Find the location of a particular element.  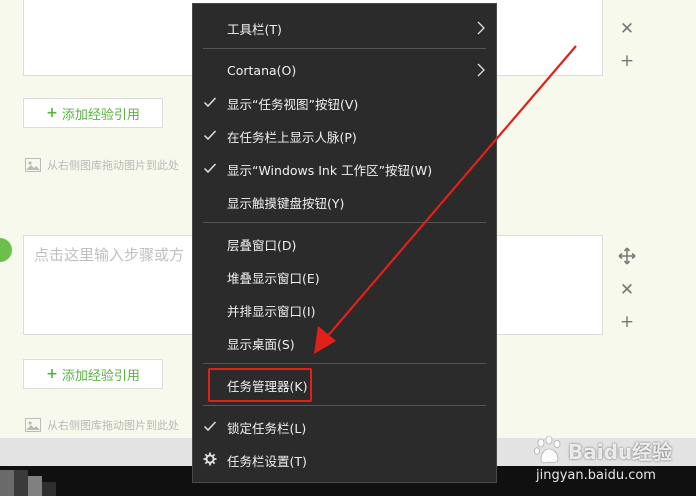

menu-item-label: 任务管理器(K) is located at coordinates (267, 386).